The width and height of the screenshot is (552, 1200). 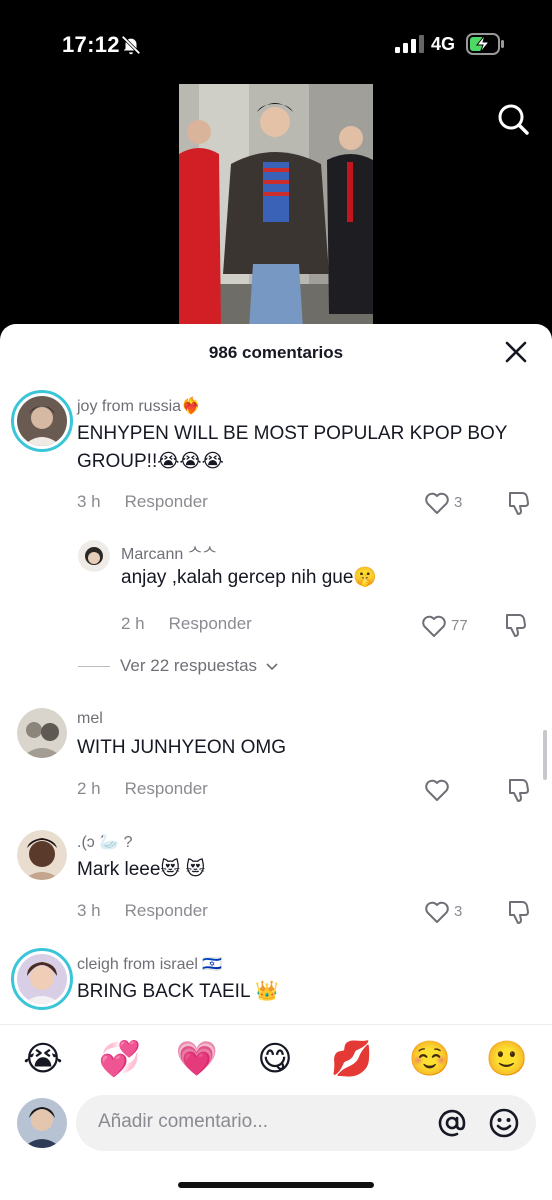 I want to click on comment-text: Mark leee😻 😻, so click(x=141, y=869).